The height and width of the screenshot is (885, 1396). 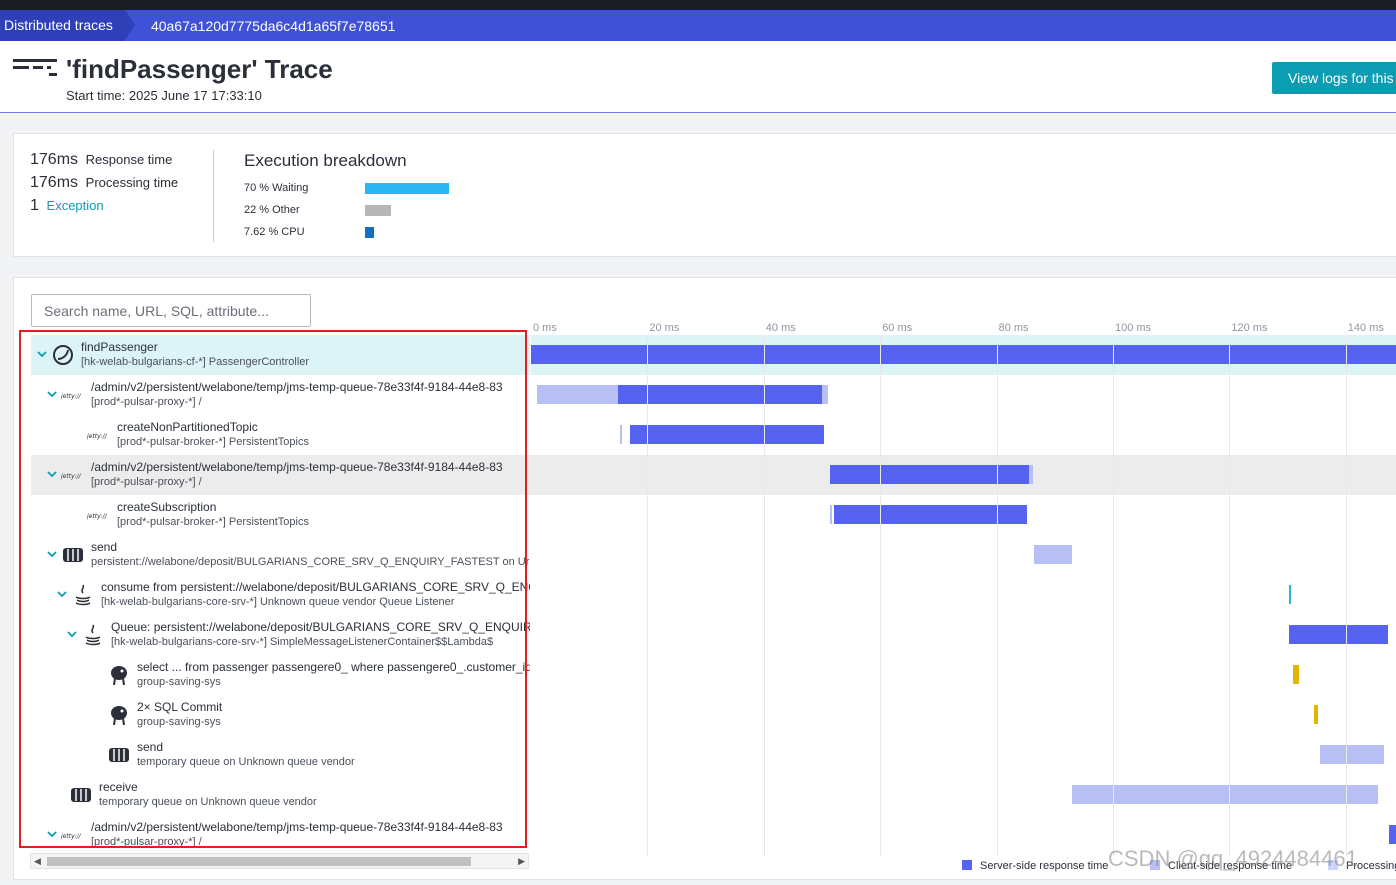 I want to click on legend-server-side: Server-side response time, so click(x=1035, y=868).